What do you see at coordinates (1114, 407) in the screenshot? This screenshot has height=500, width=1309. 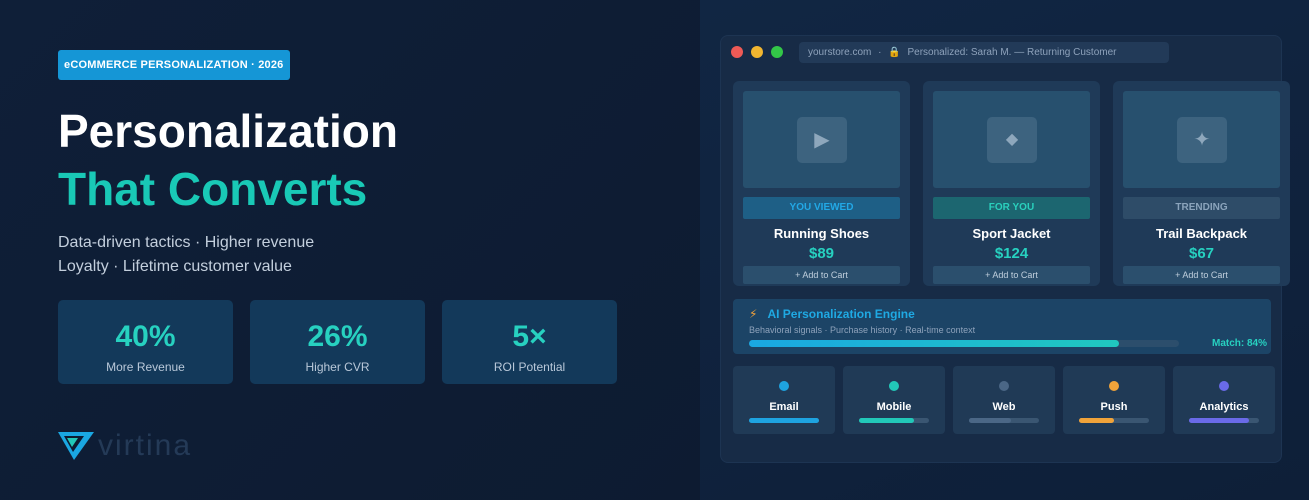 I see `channel-label: Push` at bounding box center [1114, 407].